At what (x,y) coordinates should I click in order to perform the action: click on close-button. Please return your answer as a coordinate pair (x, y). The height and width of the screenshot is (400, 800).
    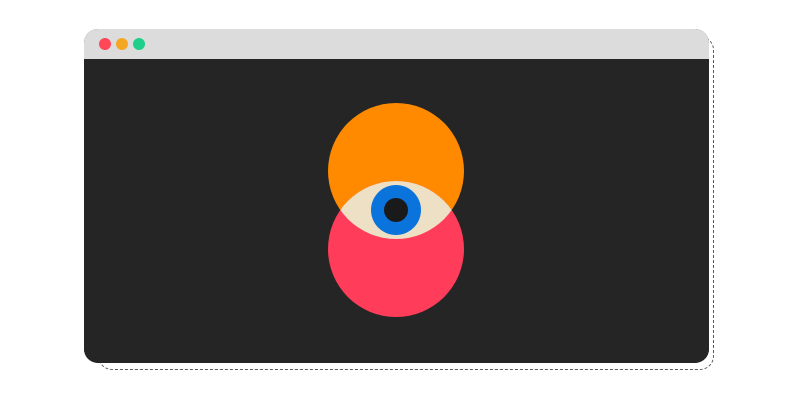
    Looking at the image, I should click on (105, 44).